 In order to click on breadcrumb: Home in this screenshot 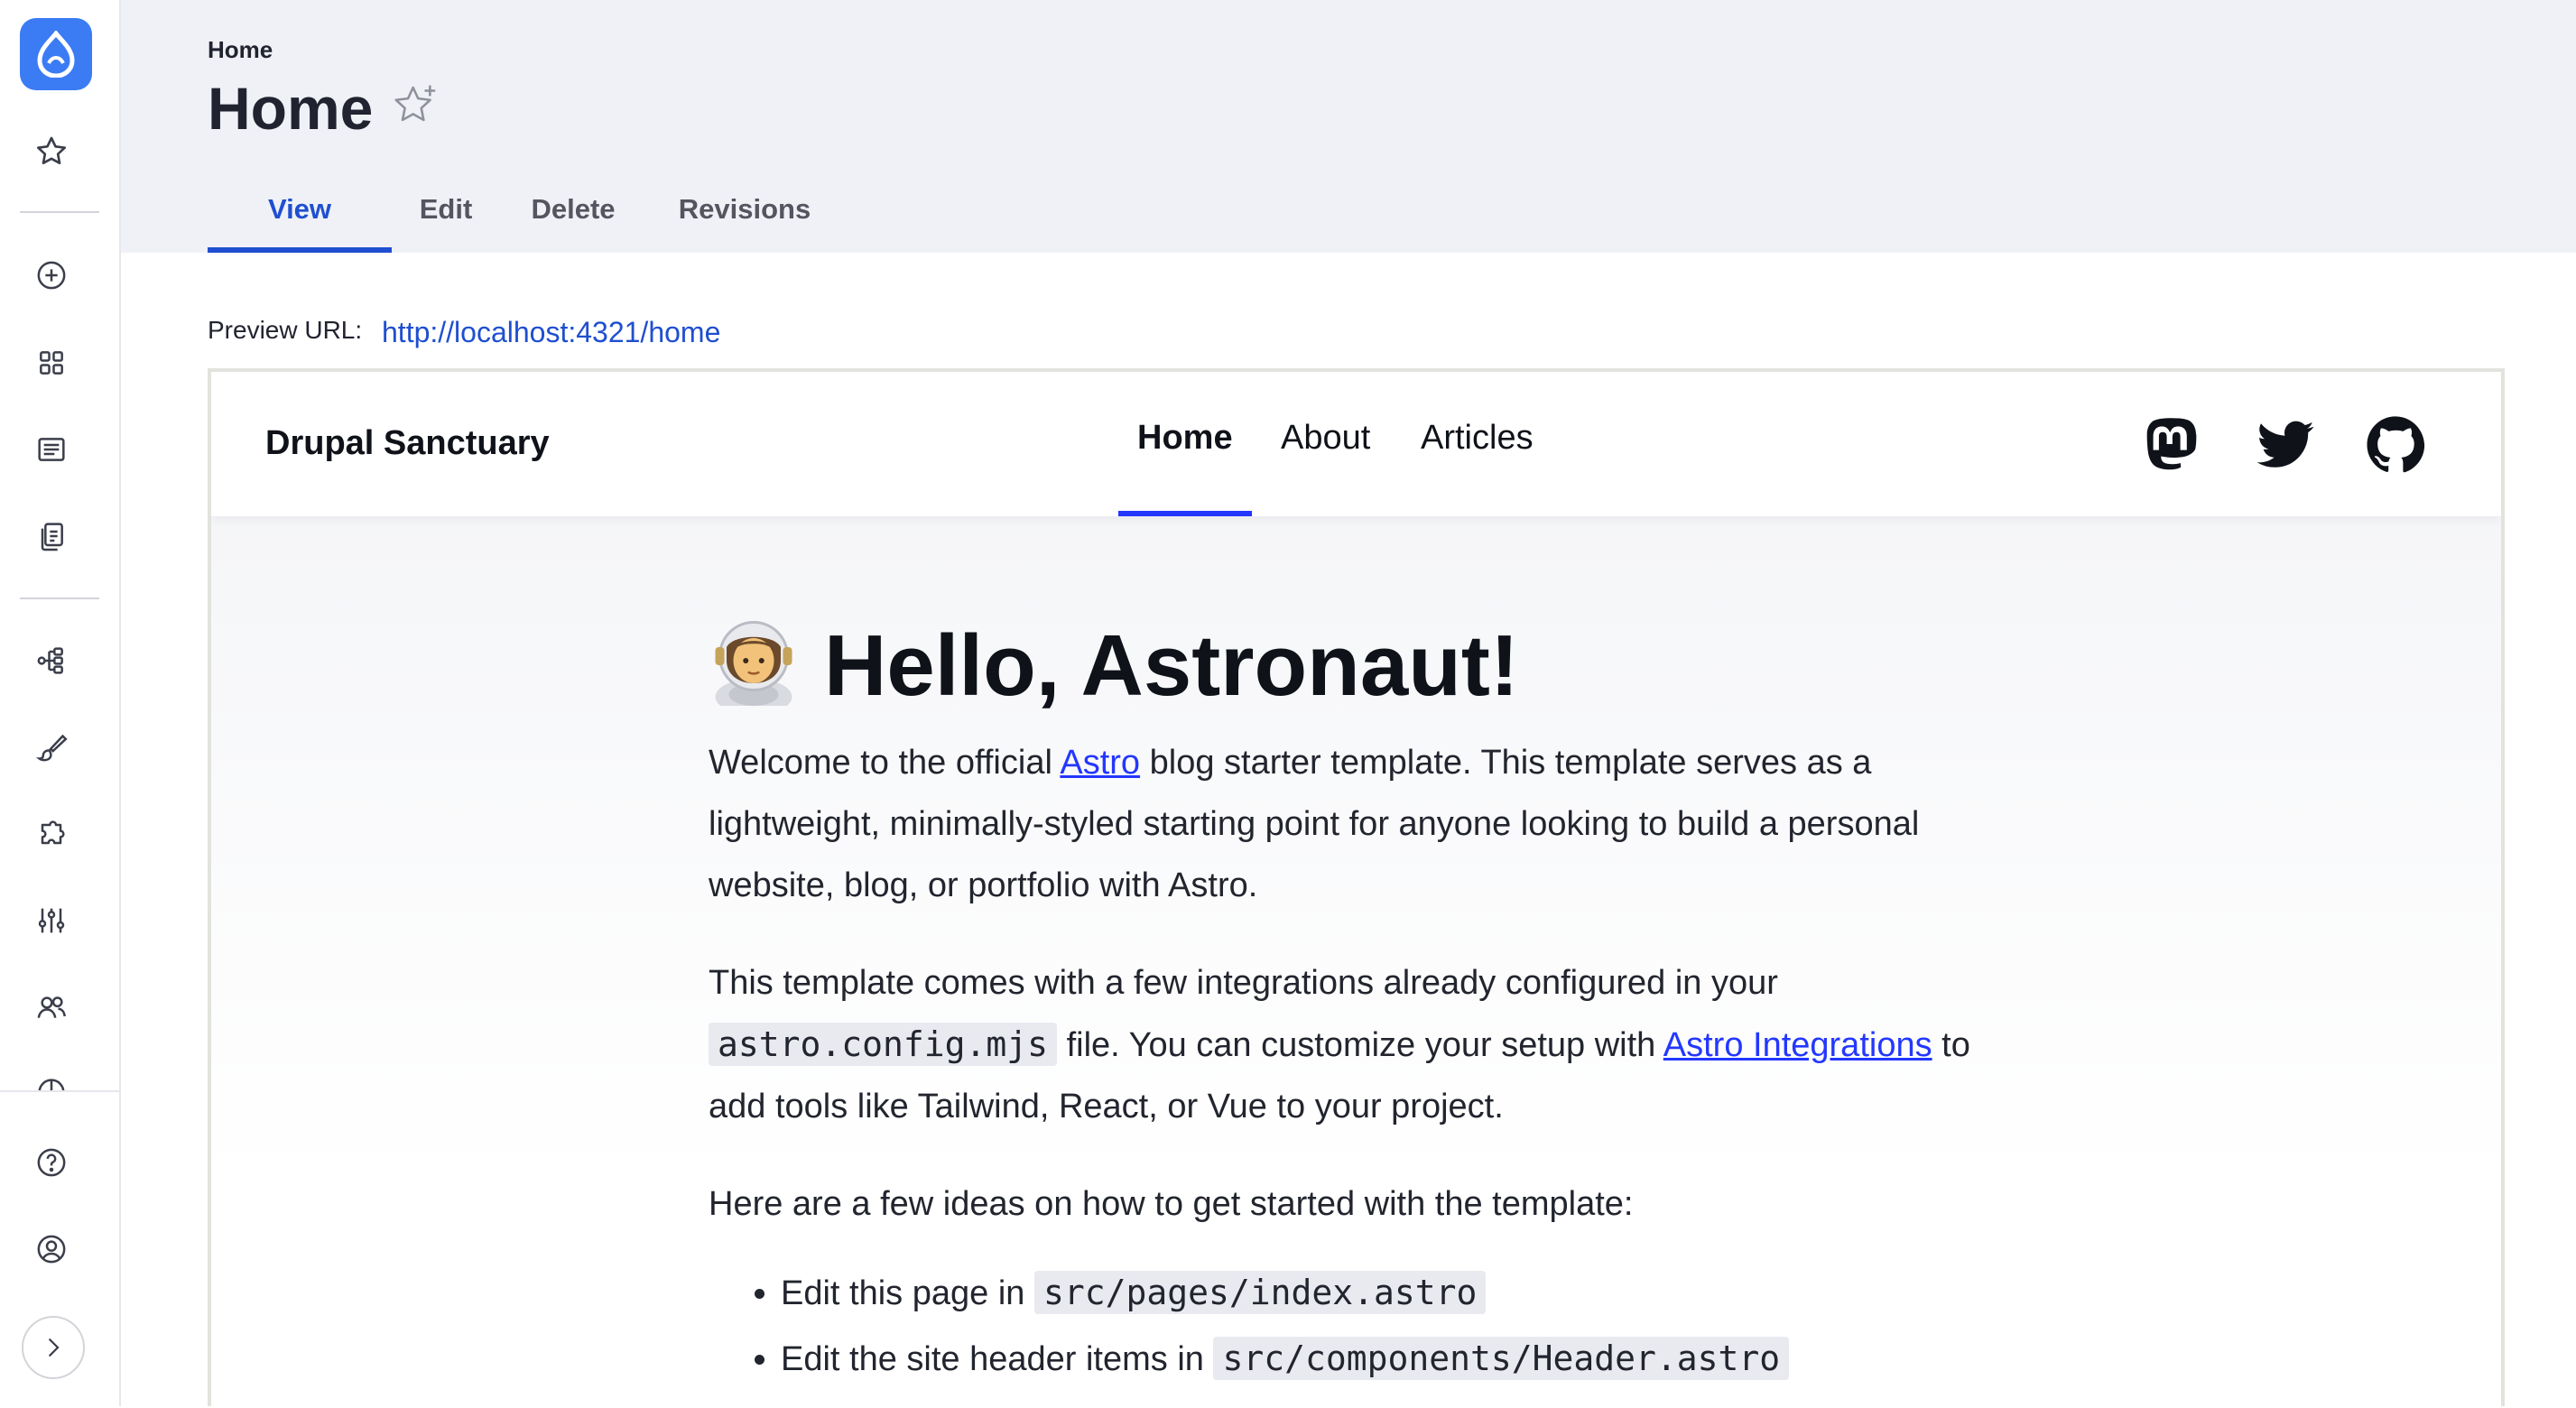, I will do `click(240, 50)`.